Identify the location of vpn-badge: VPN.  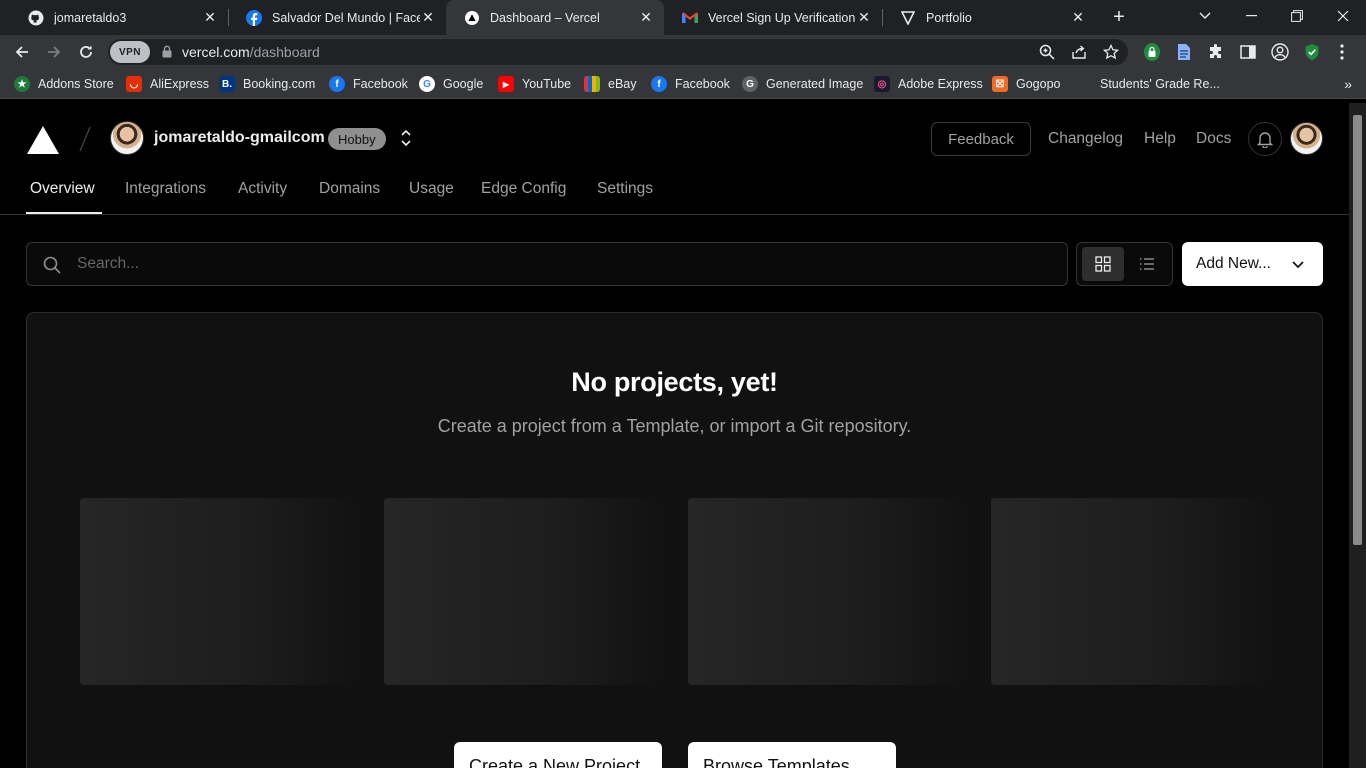
(130, 52).